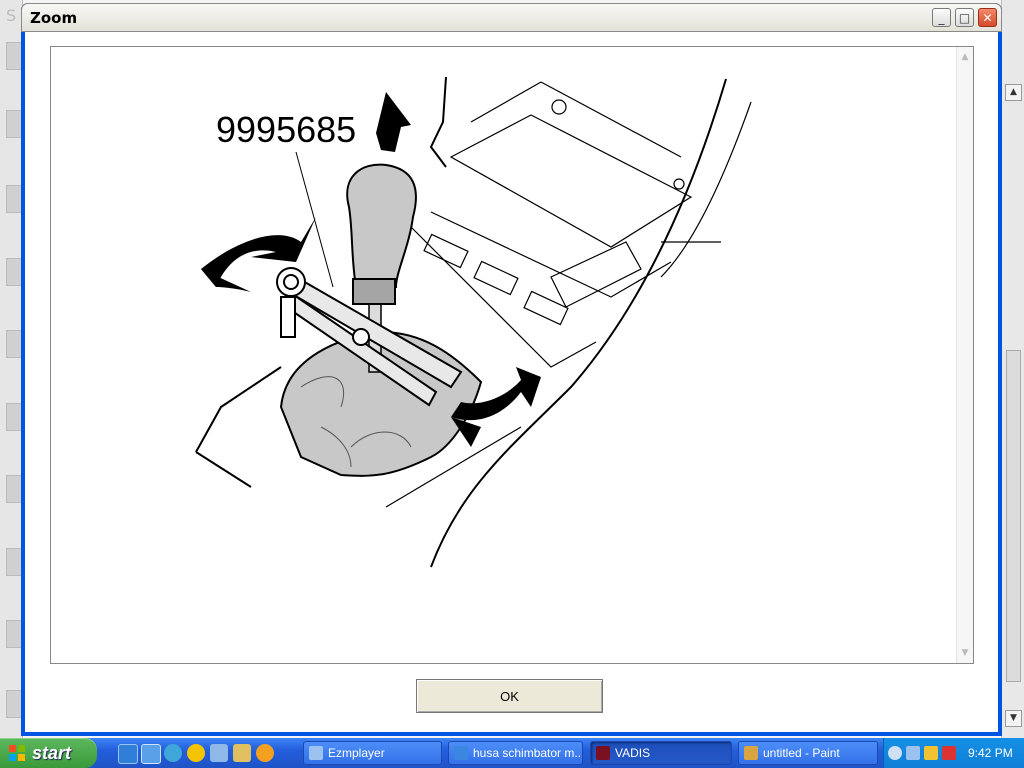 The width and height of the screenshot is (1024, 768). What do you see at coordinates (931, 753) in the screenshot?
I see `warning-icon` at bounding box center [931, 753].